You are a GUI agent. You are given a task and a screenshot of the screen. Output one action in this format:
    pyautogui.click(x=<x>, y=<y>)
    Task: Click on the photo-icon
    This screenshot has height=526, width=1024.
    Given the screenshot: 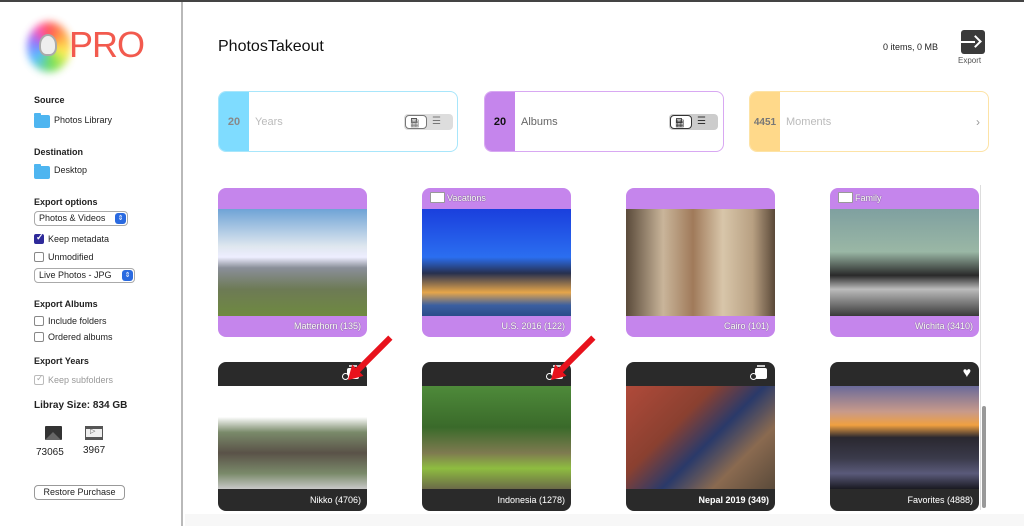 What is the action you would take?
    pyautogui.click(x=53, y=433)
    